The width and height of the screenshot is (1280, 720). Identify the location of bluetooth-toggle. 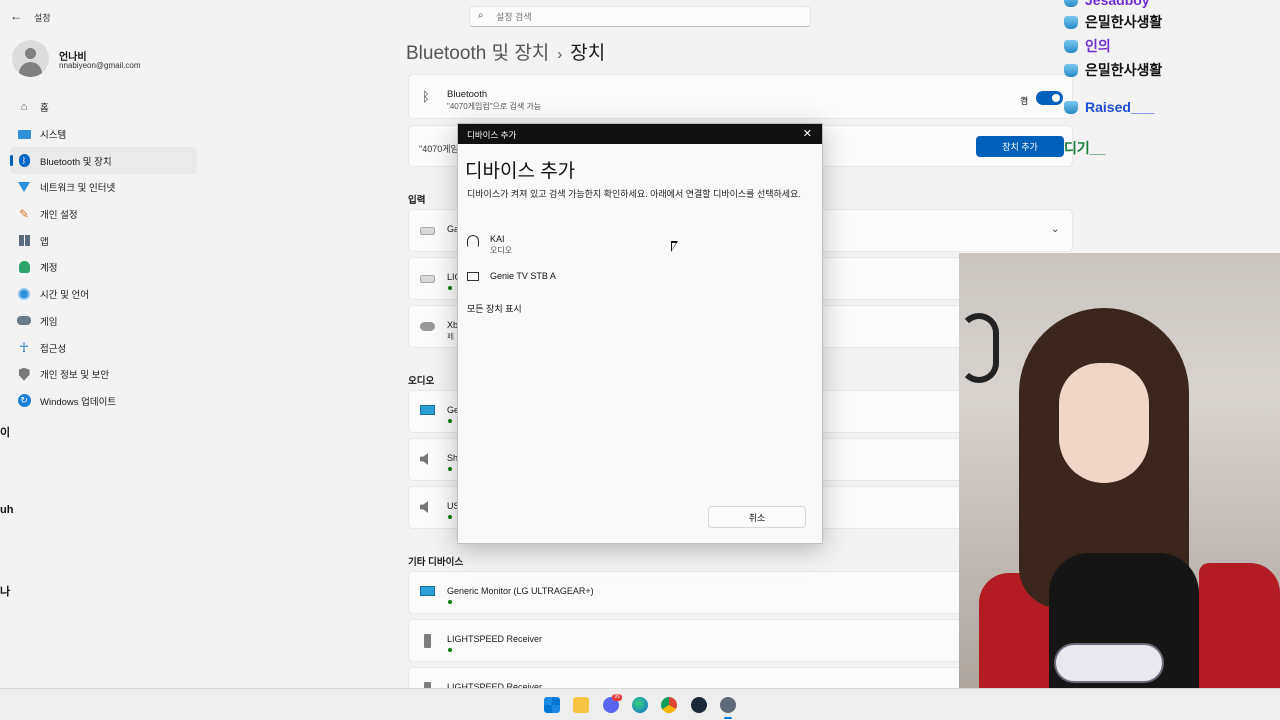
(1049, 98).